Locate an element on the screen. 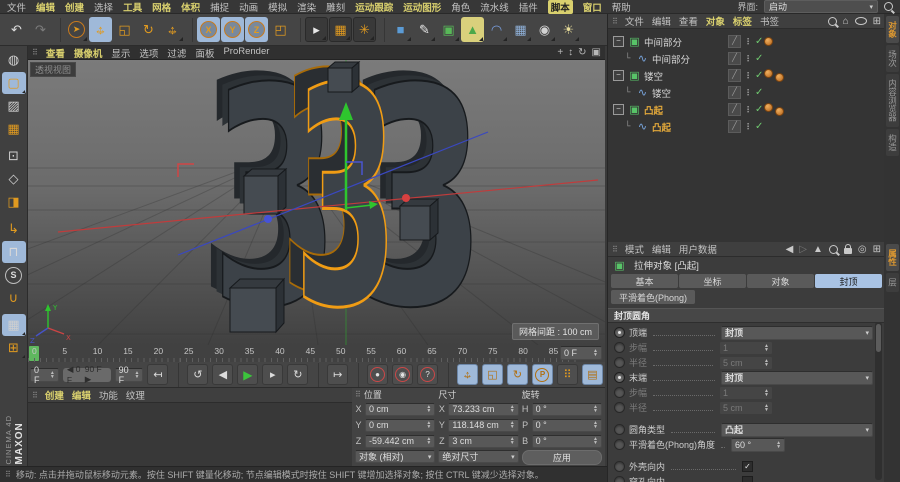 The height and width of the screenshot is (482, 900). menubar-item: 运动跟踪 is located at coordinates (374, 7).